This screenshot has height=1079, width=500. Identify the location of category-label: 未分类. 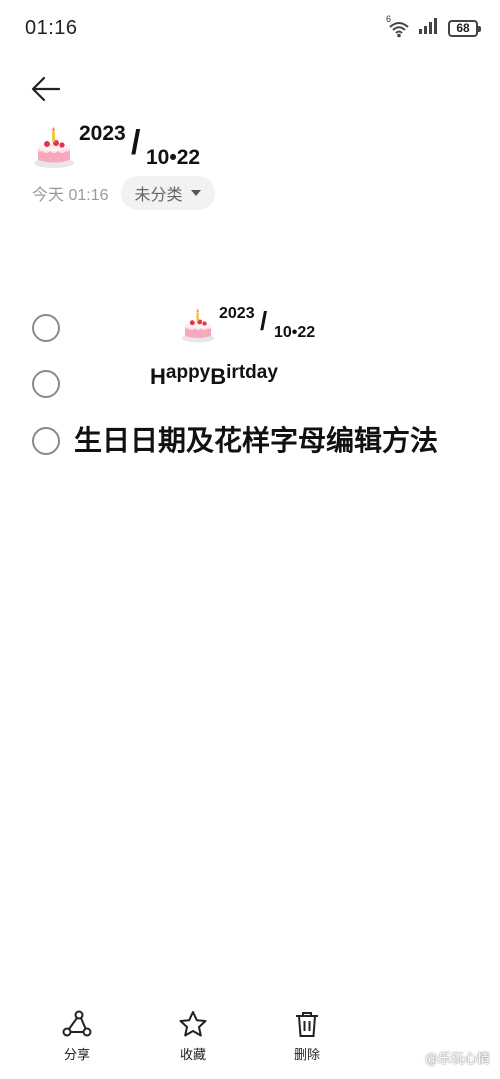
(158, 195).